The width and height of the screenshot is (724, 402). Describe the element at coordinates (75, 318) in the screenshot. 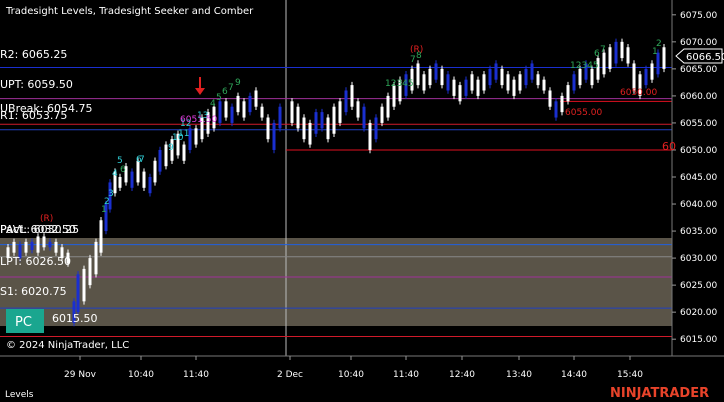

I see `level-label: 6015.50` at that location.